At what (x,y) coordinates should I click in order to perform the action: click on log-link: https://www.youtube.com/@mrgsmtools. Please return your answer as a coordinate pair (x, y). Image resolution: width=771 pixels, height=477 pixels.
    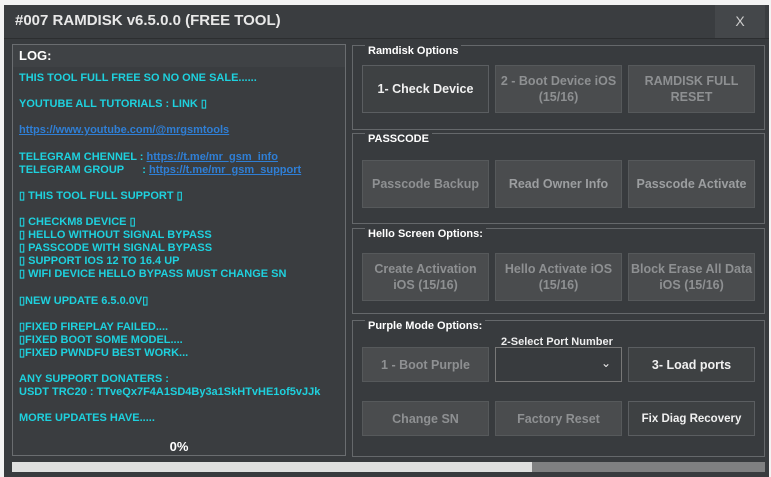
    Looking at the image, I should click on (124, 130).